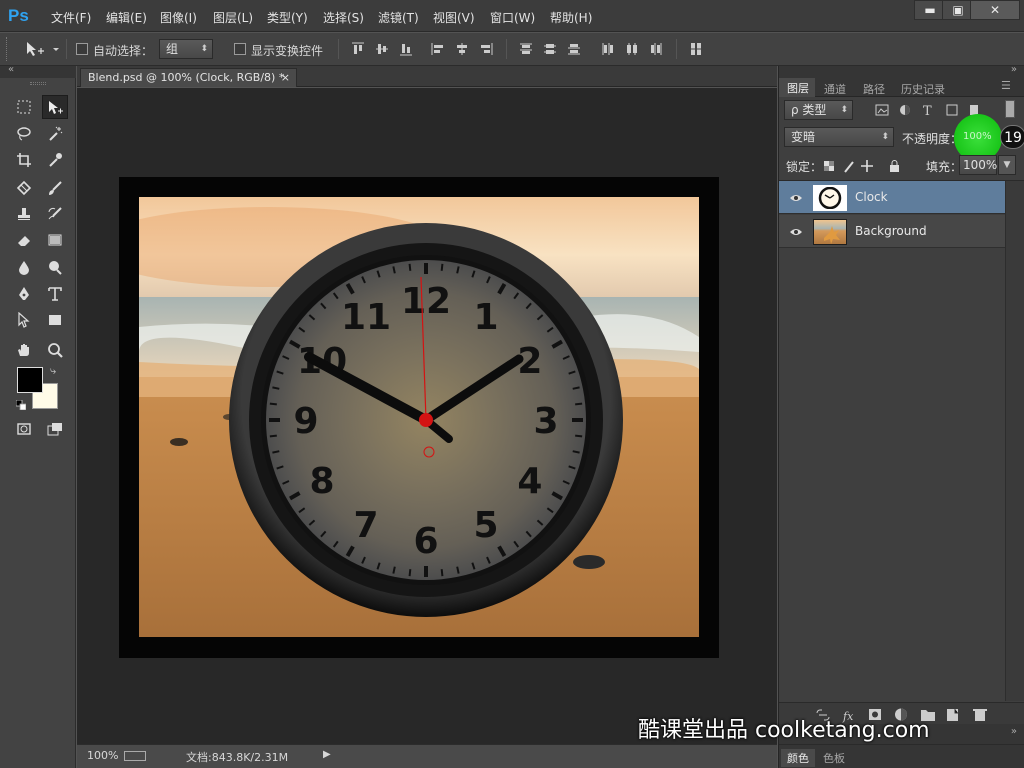 The width and height of the screenshot is (1024, 768). What do you see at coordinates (696, 49) in the screenshot?
I see `auto-align-icon` at bounding box center [696, 49].